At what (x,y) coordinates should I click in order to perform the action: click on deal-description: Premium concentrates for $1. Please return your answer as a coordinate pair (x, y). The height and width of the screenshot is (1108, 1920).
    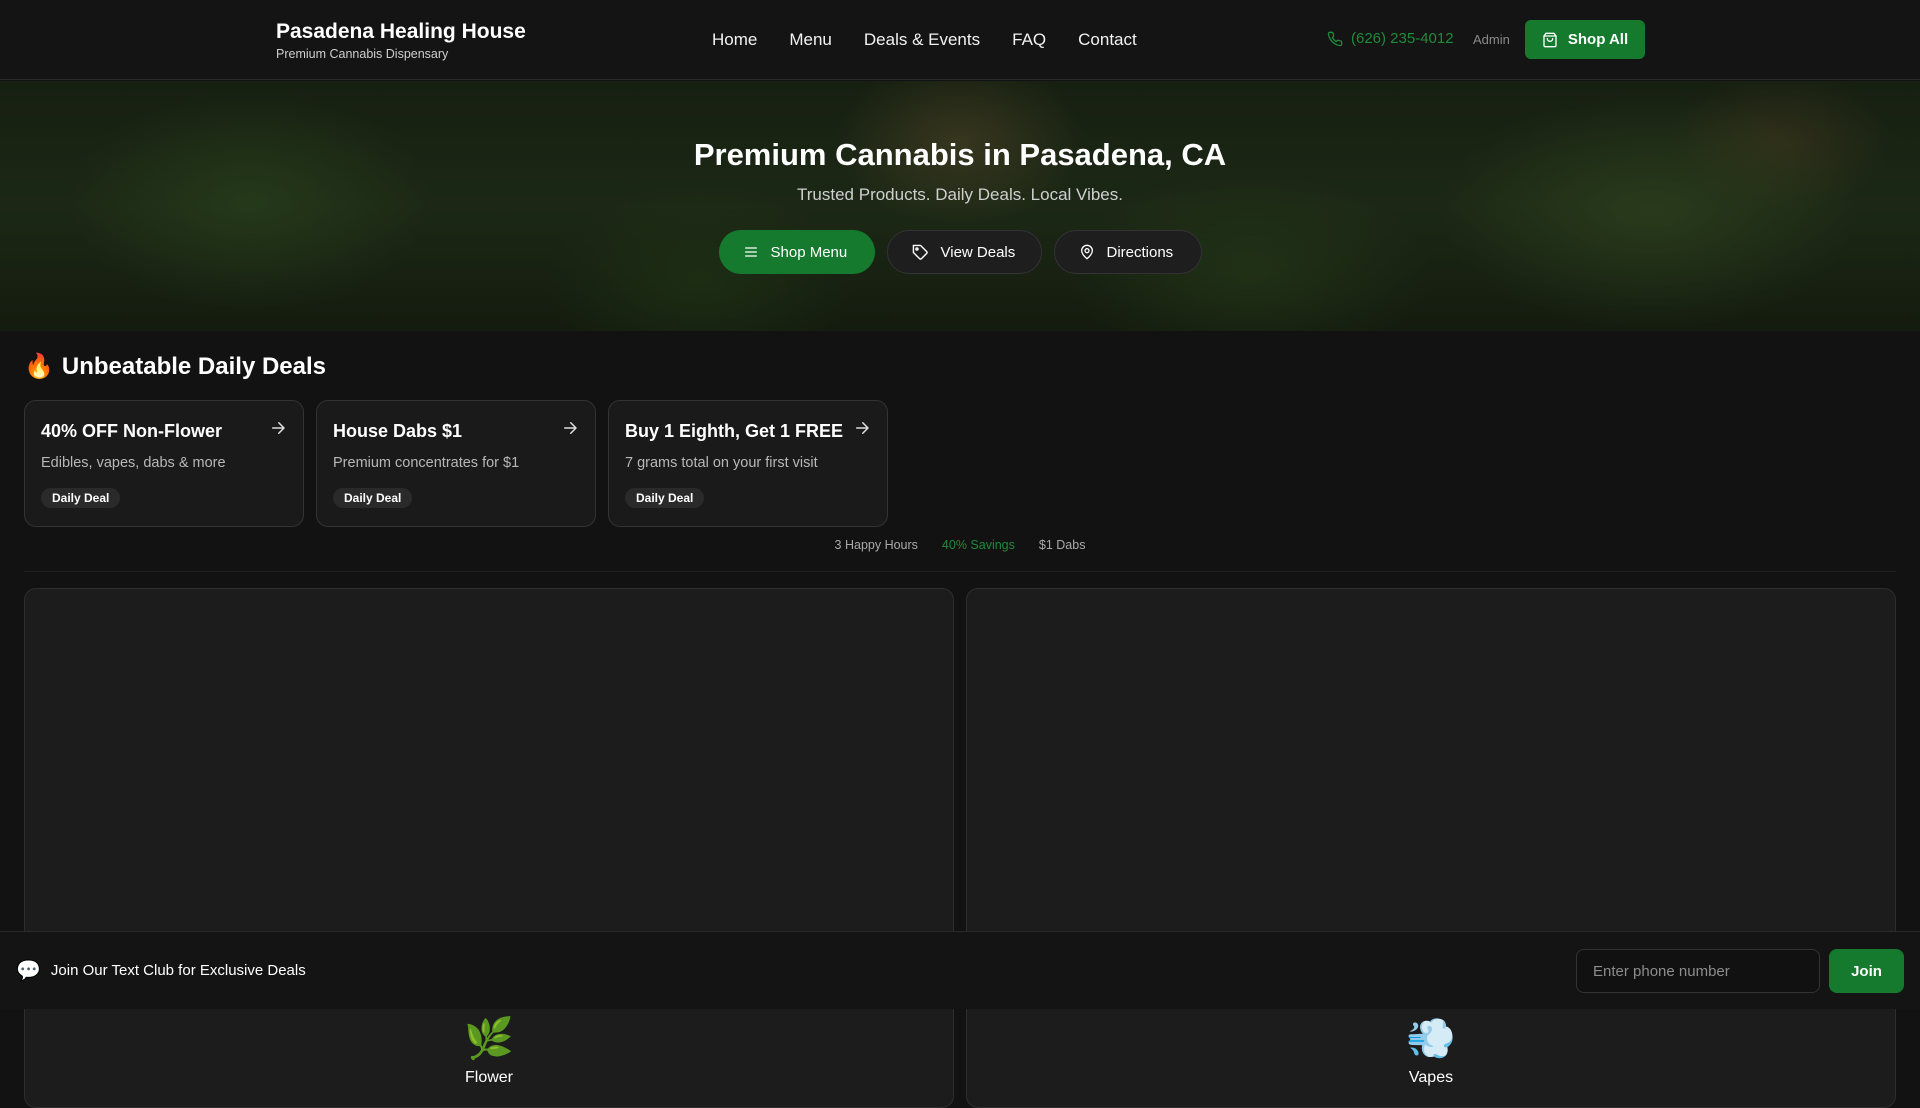
    Looking at the image, I should click on (426, 463).